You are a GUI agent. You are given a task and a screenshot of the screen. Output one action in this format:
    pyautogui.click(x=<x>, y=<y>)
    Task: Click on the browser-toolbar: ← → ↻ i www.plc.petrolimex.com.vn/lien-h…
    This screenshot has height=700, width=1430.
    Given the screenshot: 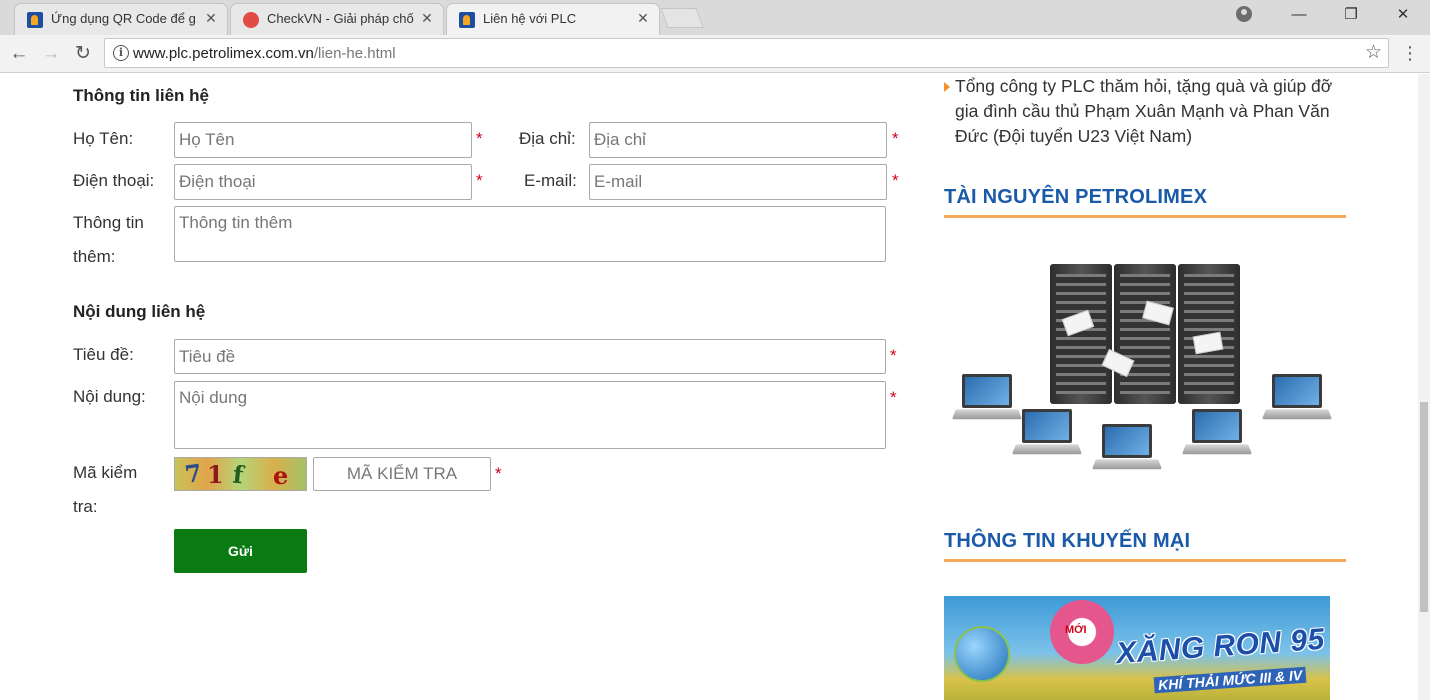 What is the action you would take?
    pyautogui.click(x=715, y=54)
    